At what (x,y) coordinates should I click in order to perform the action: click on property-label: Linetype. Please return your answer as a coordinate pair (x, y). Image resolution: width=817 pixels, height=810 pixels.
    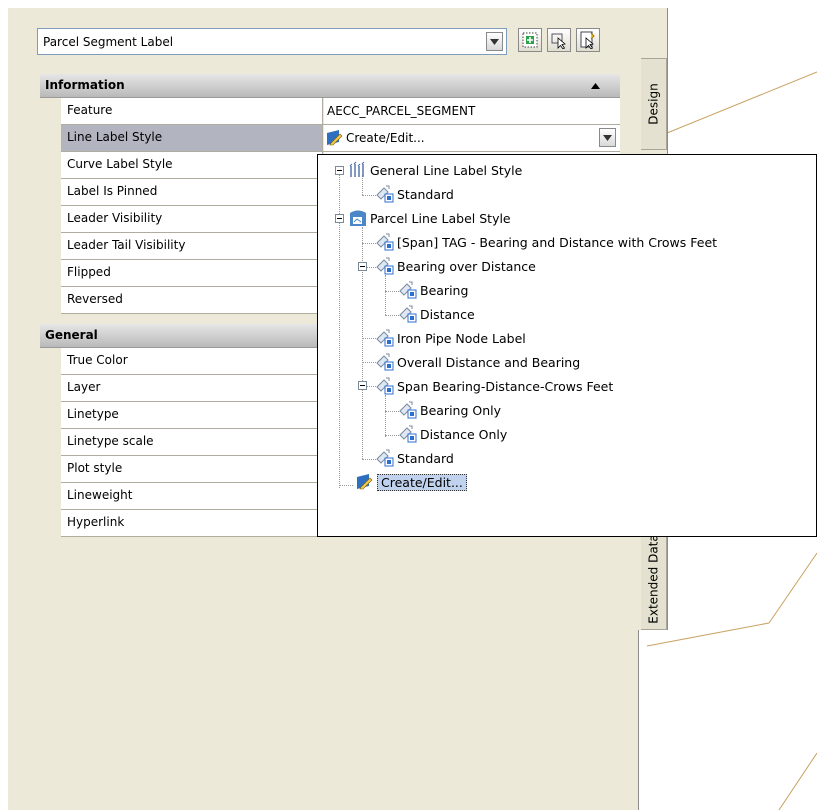
    Looking at the image, I should click on (192, 415).